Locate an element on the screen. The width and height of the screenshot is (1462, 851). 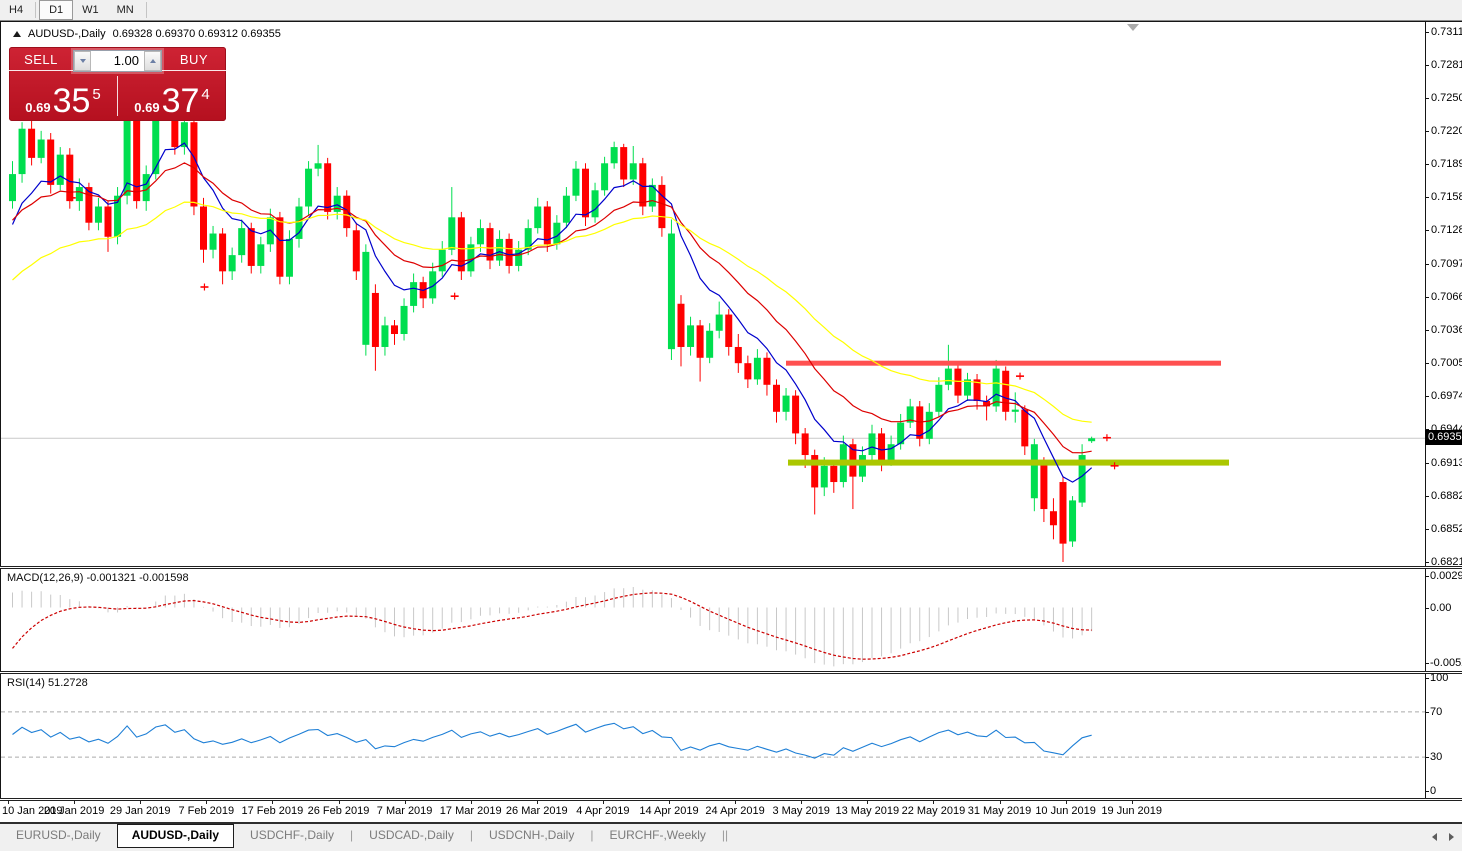
chart-expand-triangle-icon is located at coordinates (17, 34).